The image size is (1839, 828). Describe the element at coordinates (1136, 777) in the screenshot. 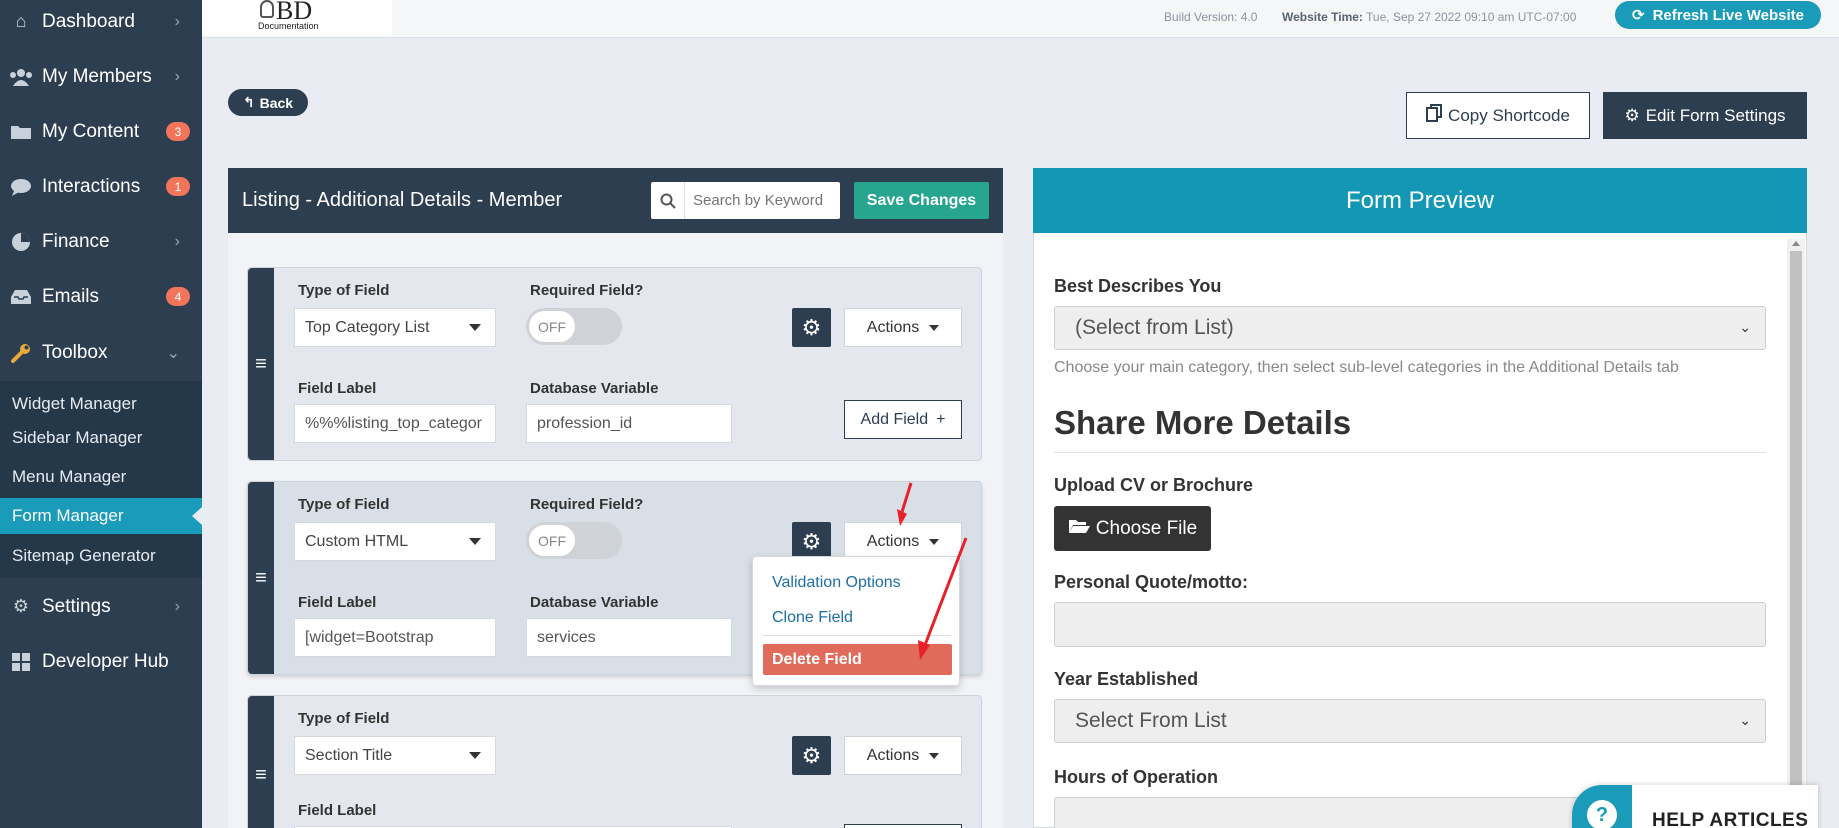

I see `hours-label: Hours of Operation` at that location.